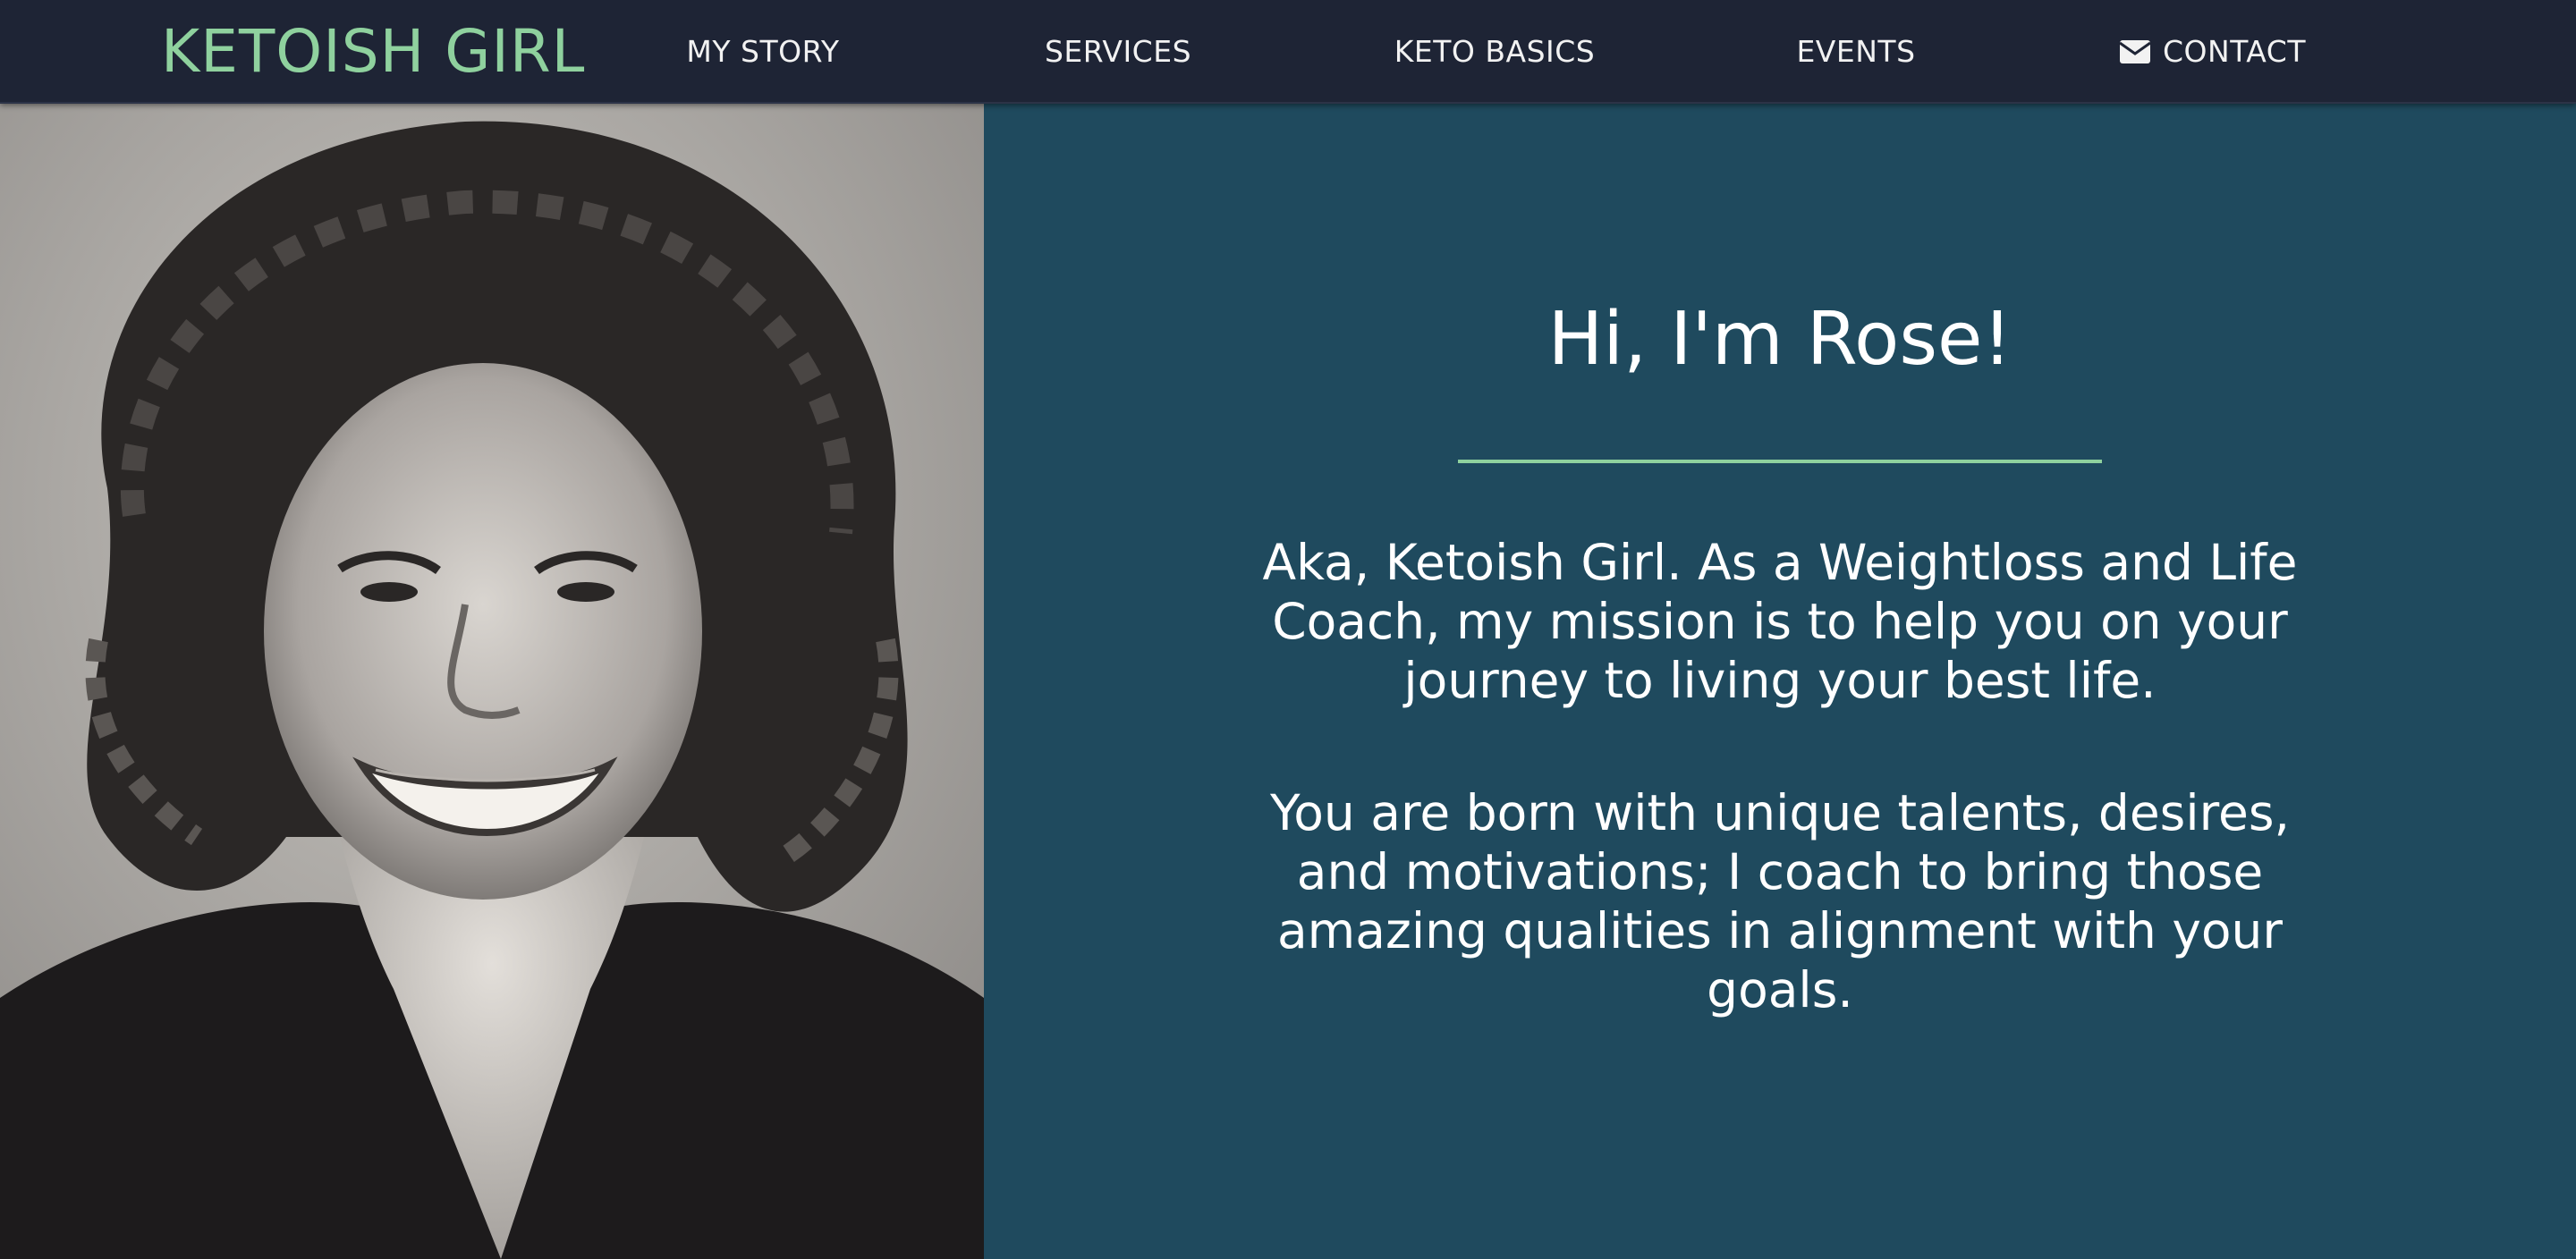 The height and width of the screenshot is (1259, 2576). I want to click on nav-contact: CONTACT, so click(2216, 52).